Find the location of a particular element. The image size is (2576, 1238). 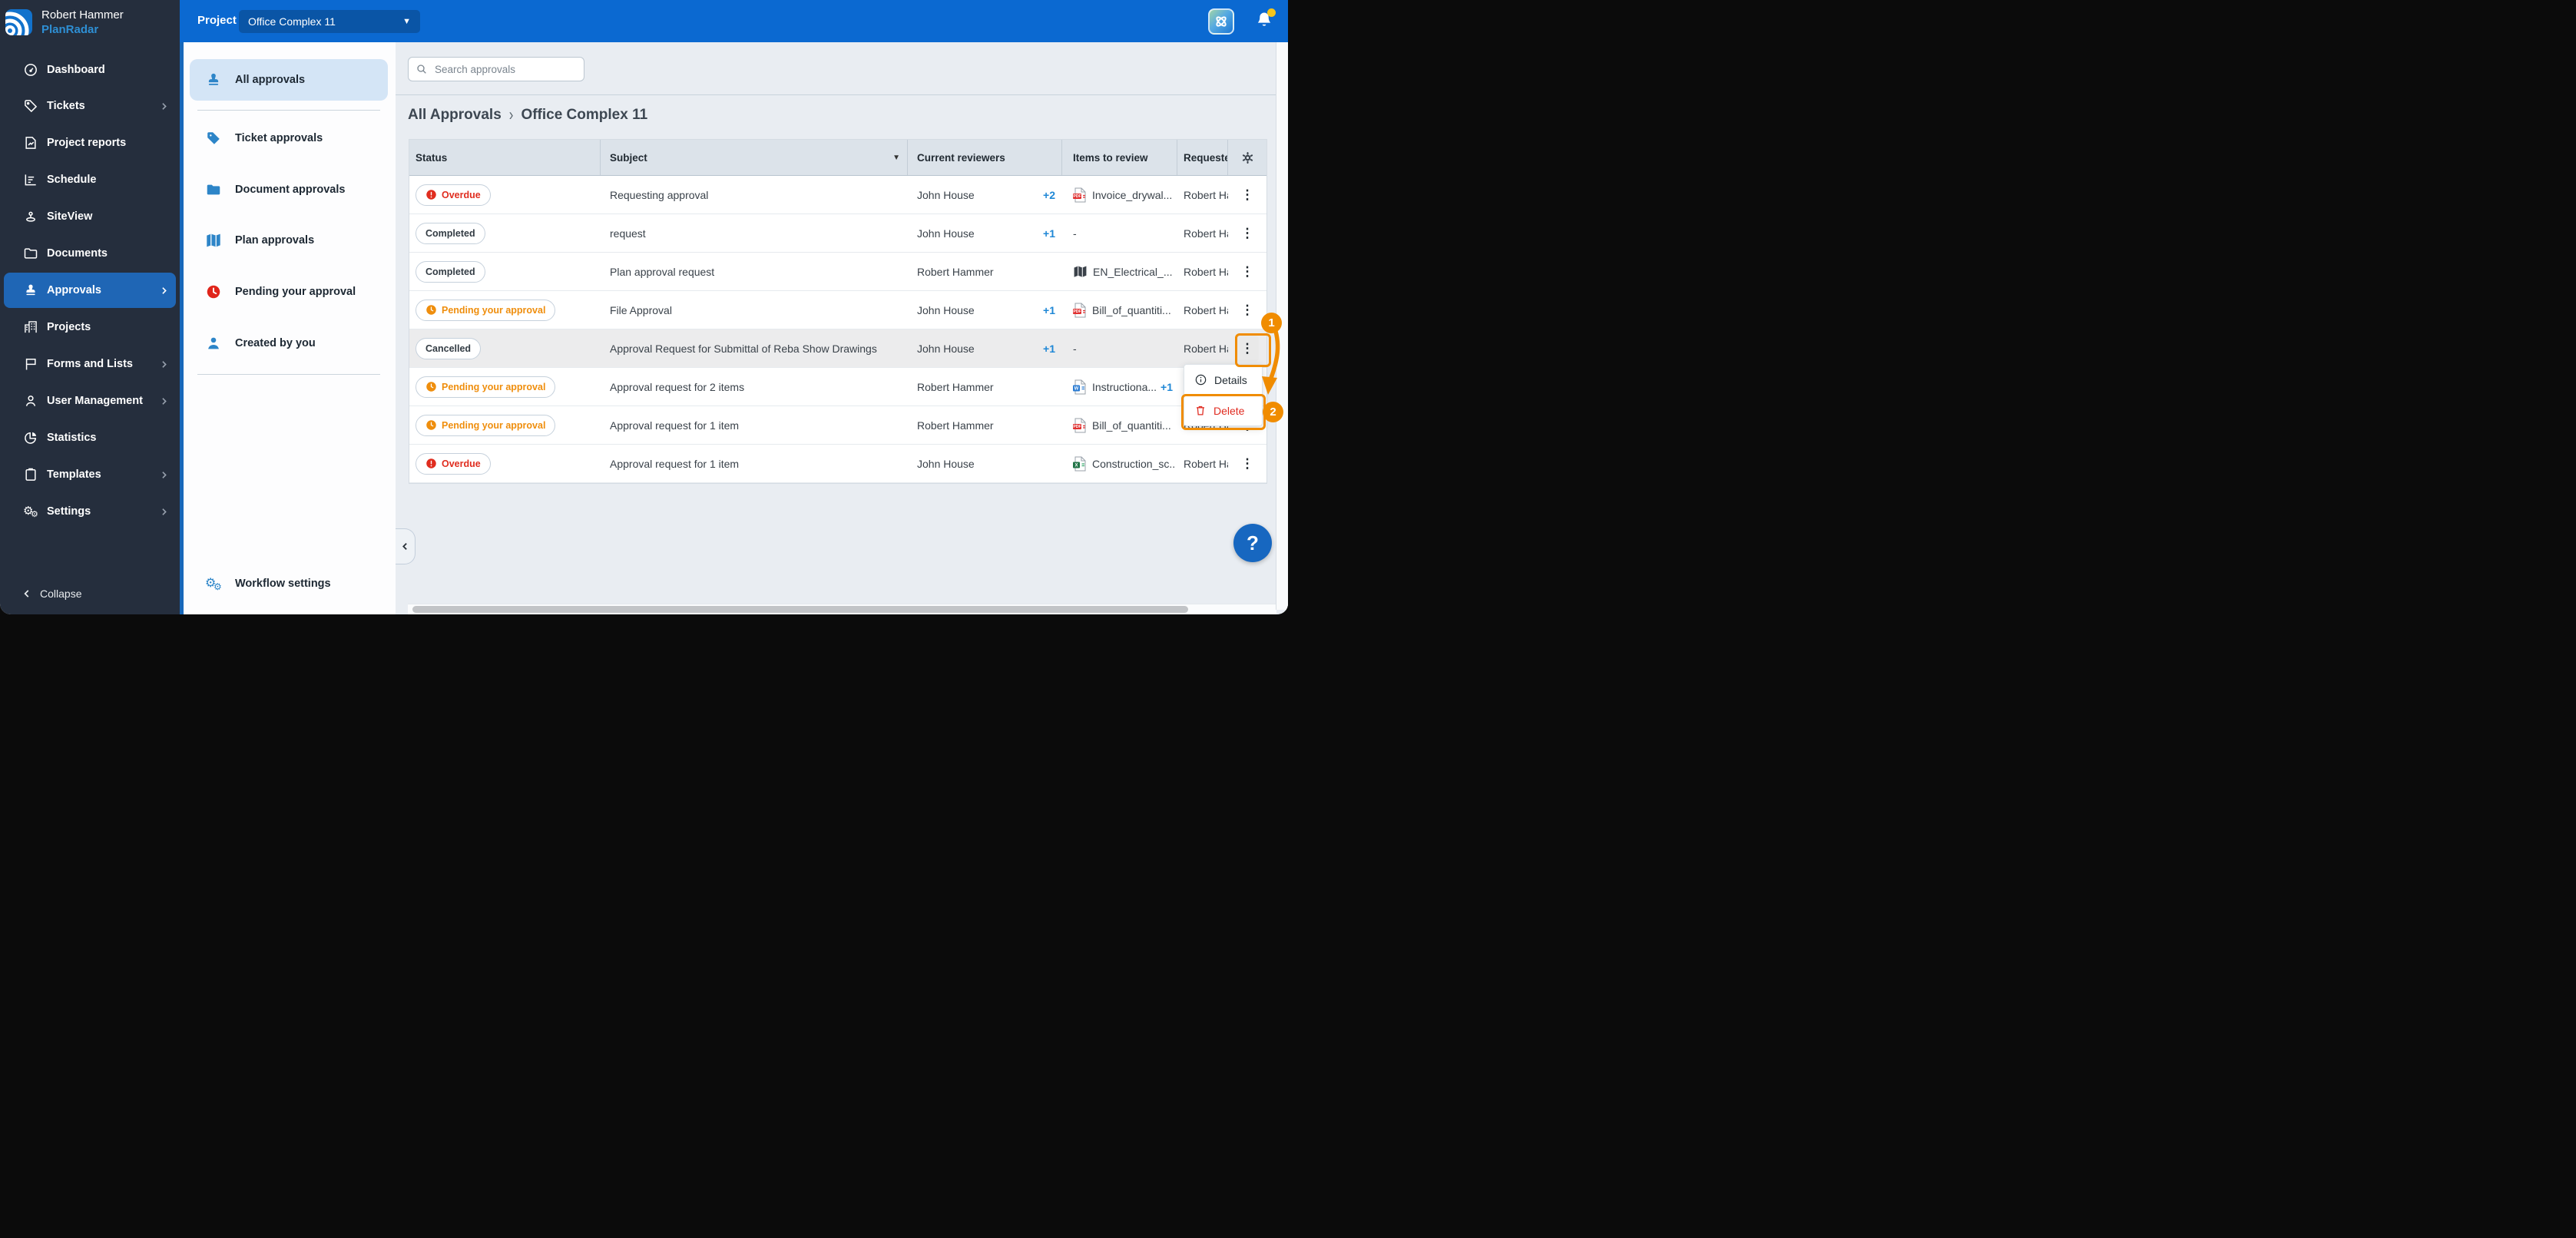

column-settings-gear is located at coordinates (1247, 157).